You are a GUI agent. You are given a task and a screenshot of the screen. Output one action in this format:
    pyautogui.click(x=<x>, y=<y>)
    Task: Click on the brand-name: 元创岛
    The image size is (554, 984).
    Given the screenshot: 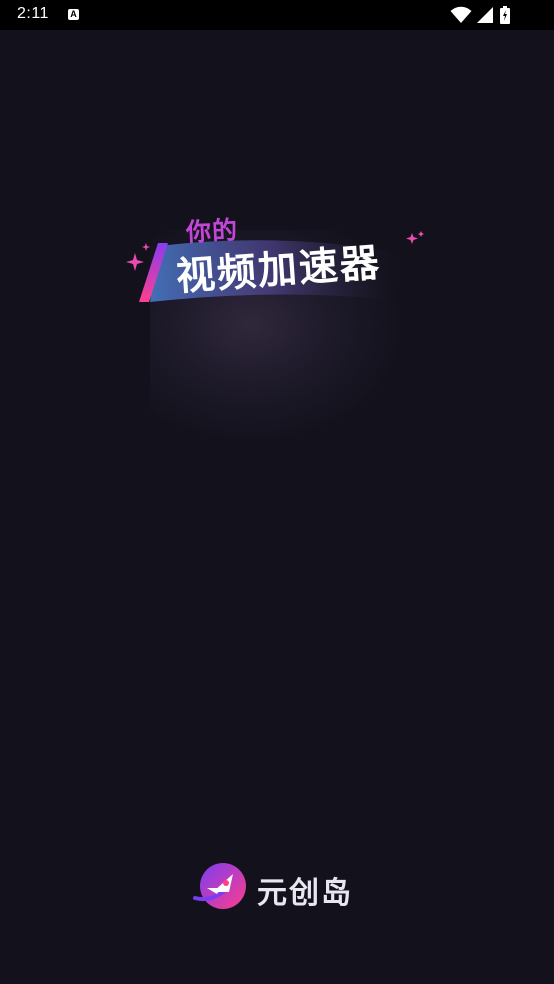 What is the action you would take?
    pyautogui.click(x=305, y=893)
    